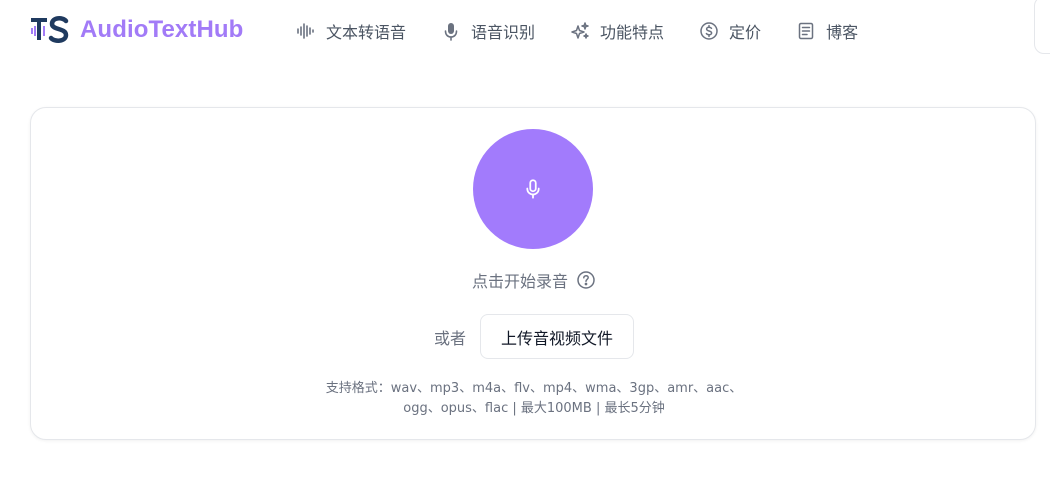 The width and height of the screenshot is (1050, 481). I want to click on nav-item-features: 功能特点, so click(617, 31).